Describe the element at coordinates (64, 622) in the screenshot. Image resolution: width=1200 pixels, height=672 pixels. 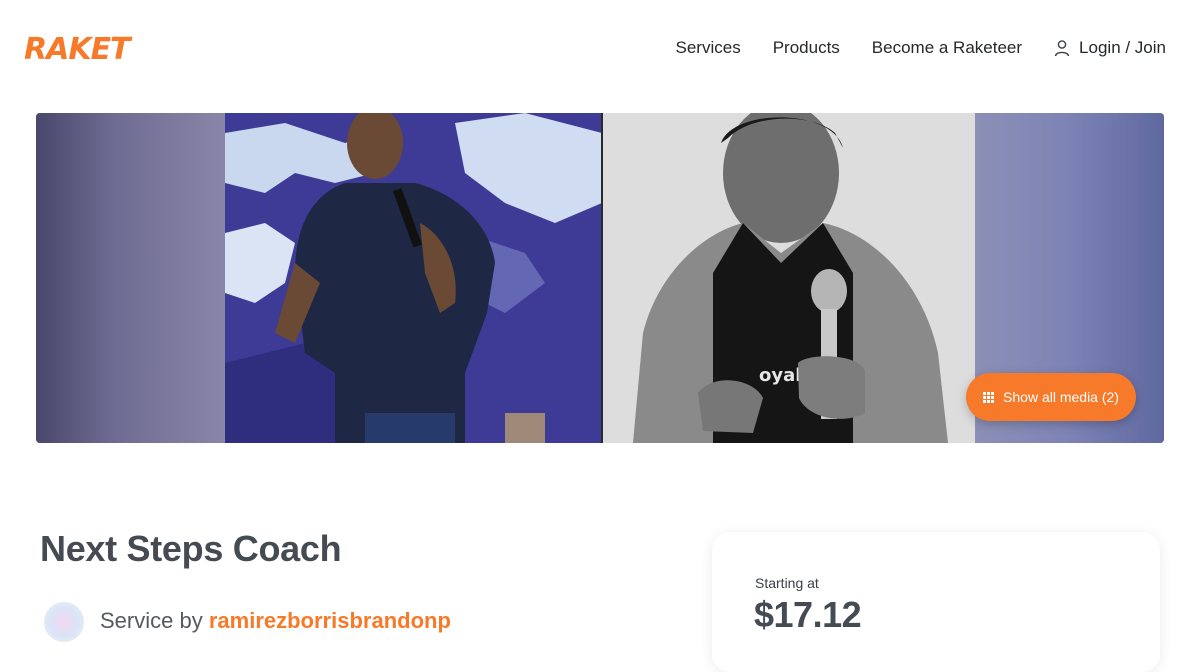
I see `avatar` at that location.